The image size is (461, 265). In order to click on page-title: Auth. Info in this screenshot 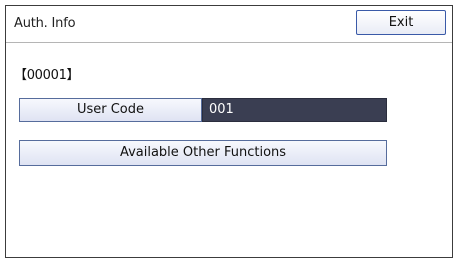, I will do `click(45, 23)`.